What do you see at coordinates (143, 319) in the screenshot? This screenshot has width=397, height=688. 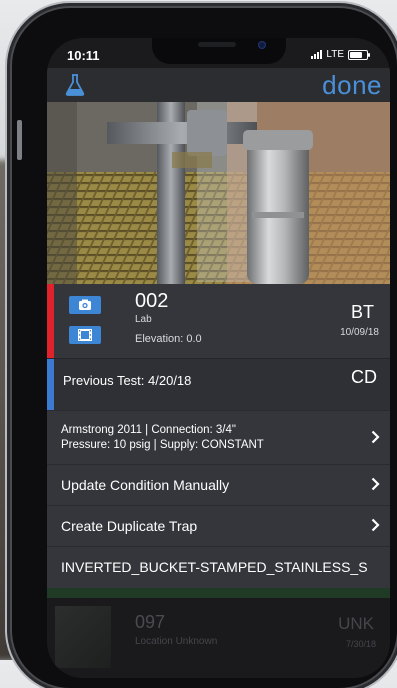 I see `trap-location: Lab` at bounding box center [143, 319].